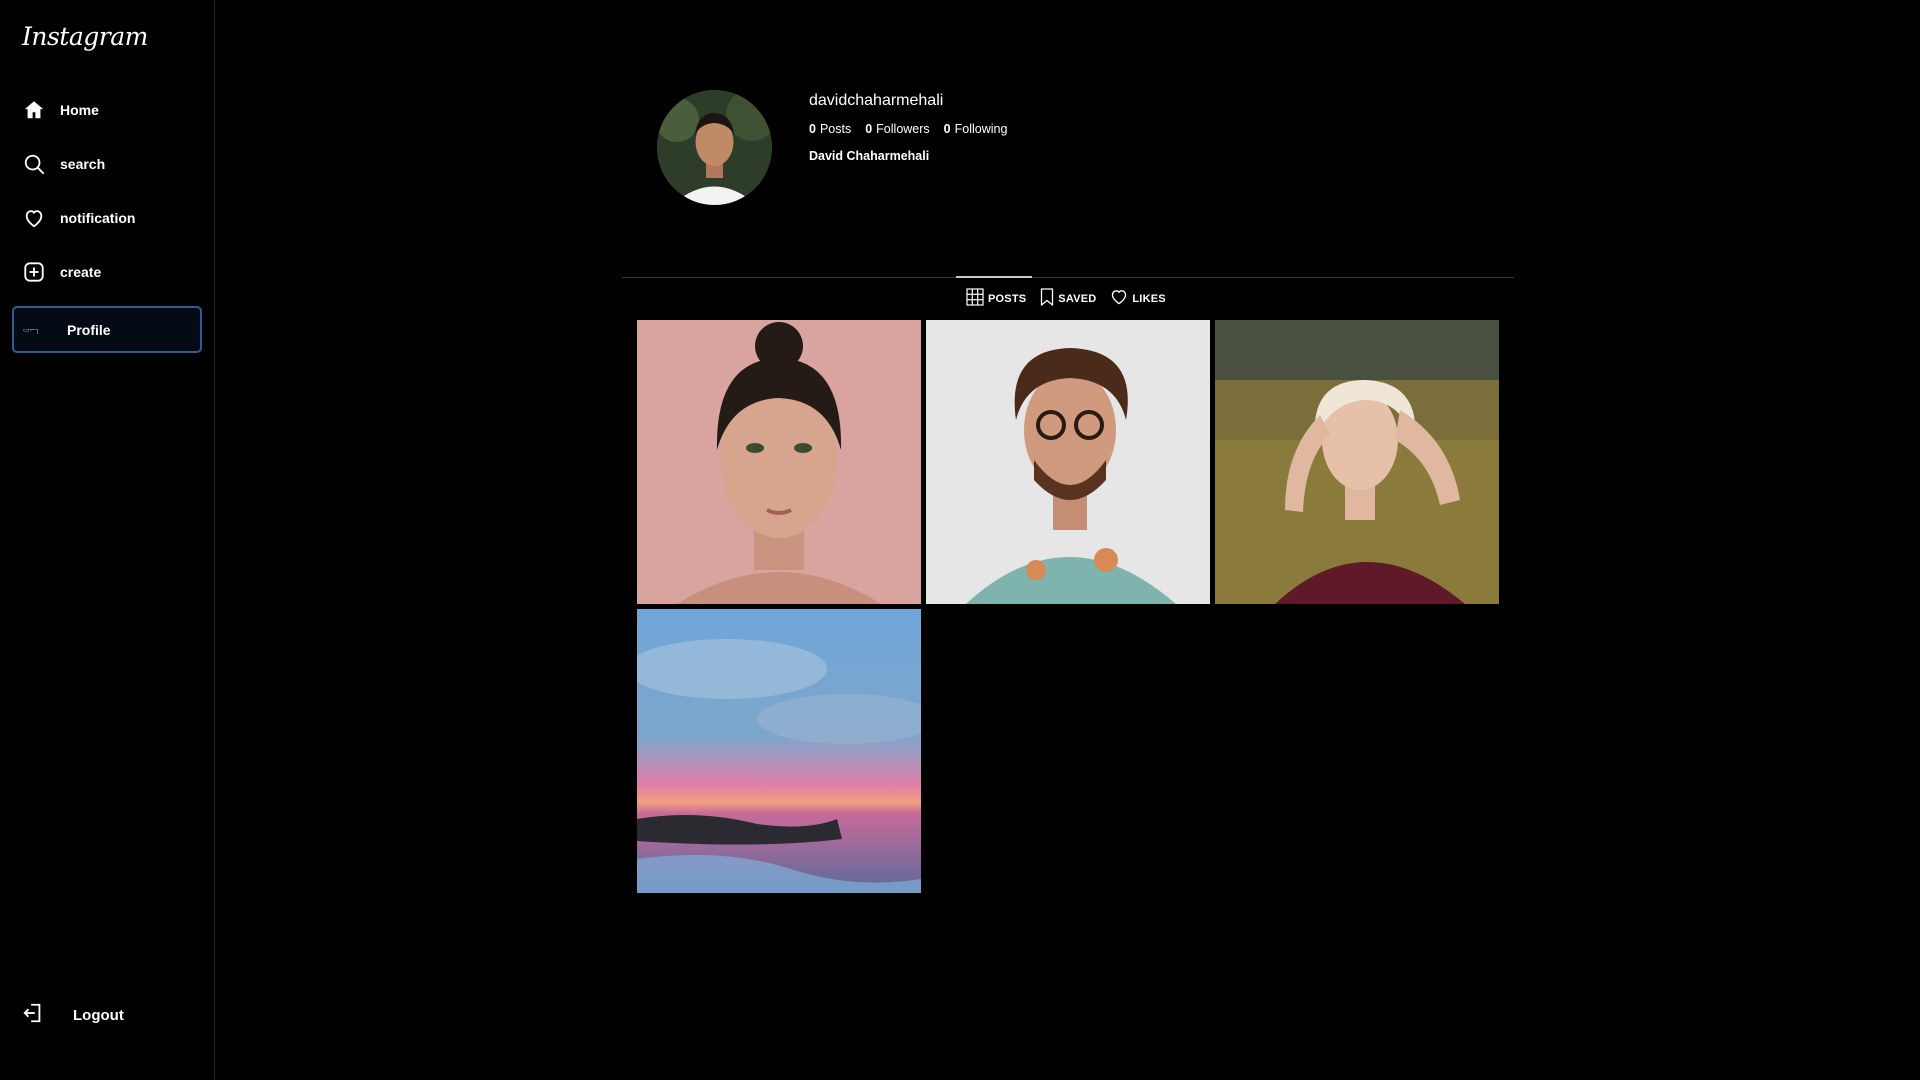  What do you see at coordinates (1068, 277) in the screenshot?
I see `tabs-divider` at bounding box center [1068, 277].